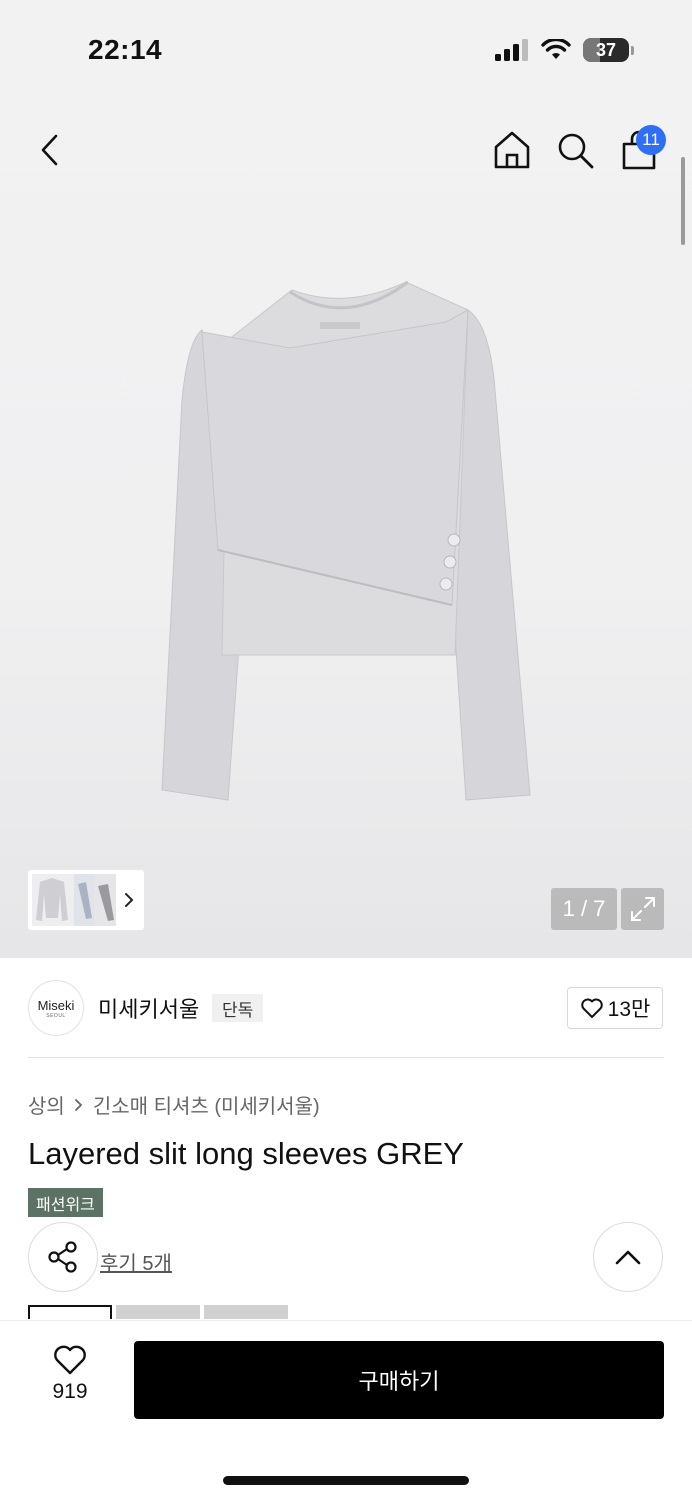 The width and height of the screenshot is (692, 1500). Describe the element at coordinates (206, 1104) in the screenshot. I see `breadcrumb-item-subcategory: 긴소매 티셔츠 (미세키서울)` at that location.